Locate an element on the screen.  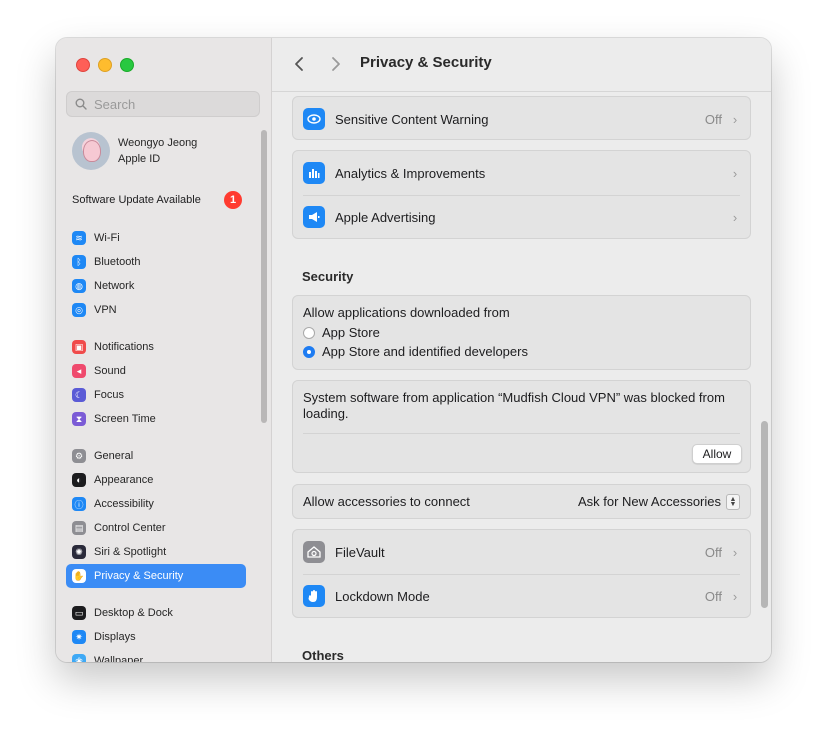
zoom-button is located at coordinates (127, 65).